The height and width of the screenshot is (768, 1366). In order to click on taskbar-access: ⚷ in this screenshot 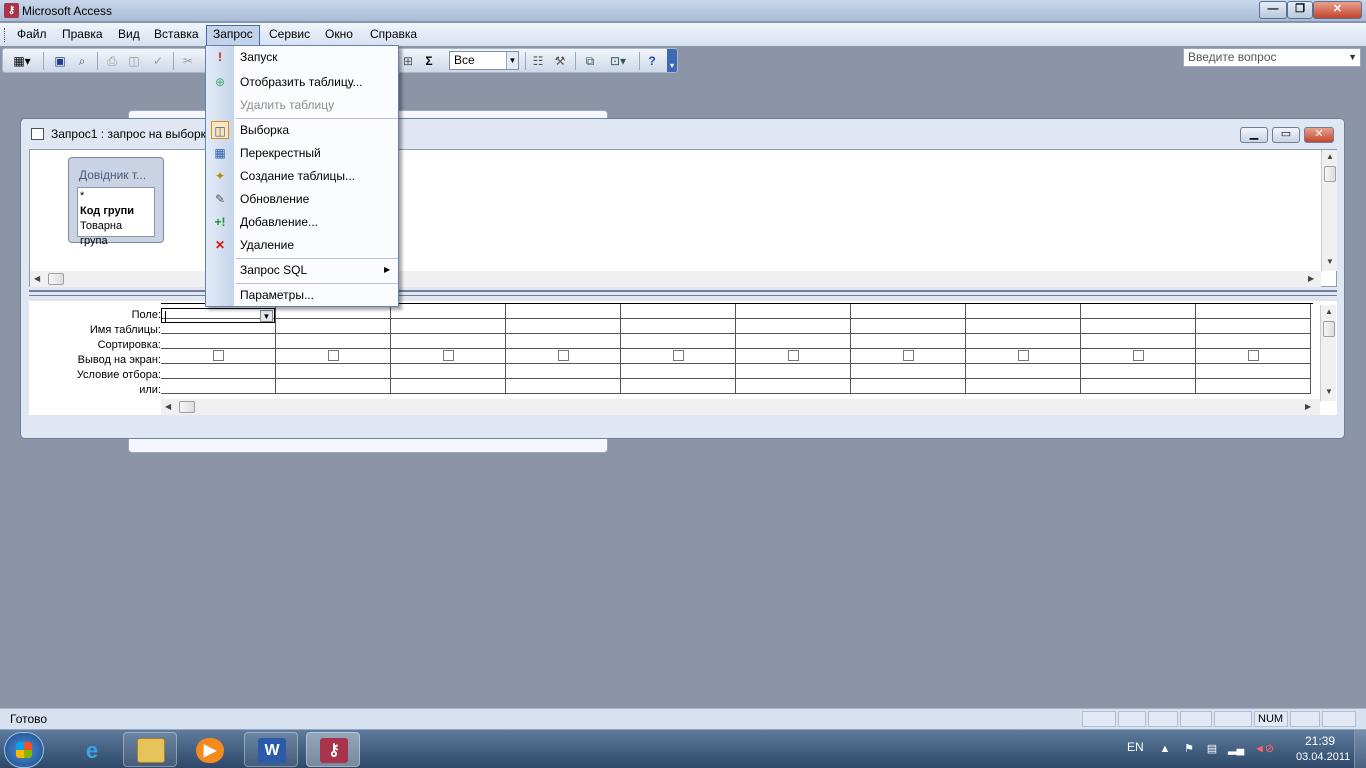, I will do `click(333, 749)`.